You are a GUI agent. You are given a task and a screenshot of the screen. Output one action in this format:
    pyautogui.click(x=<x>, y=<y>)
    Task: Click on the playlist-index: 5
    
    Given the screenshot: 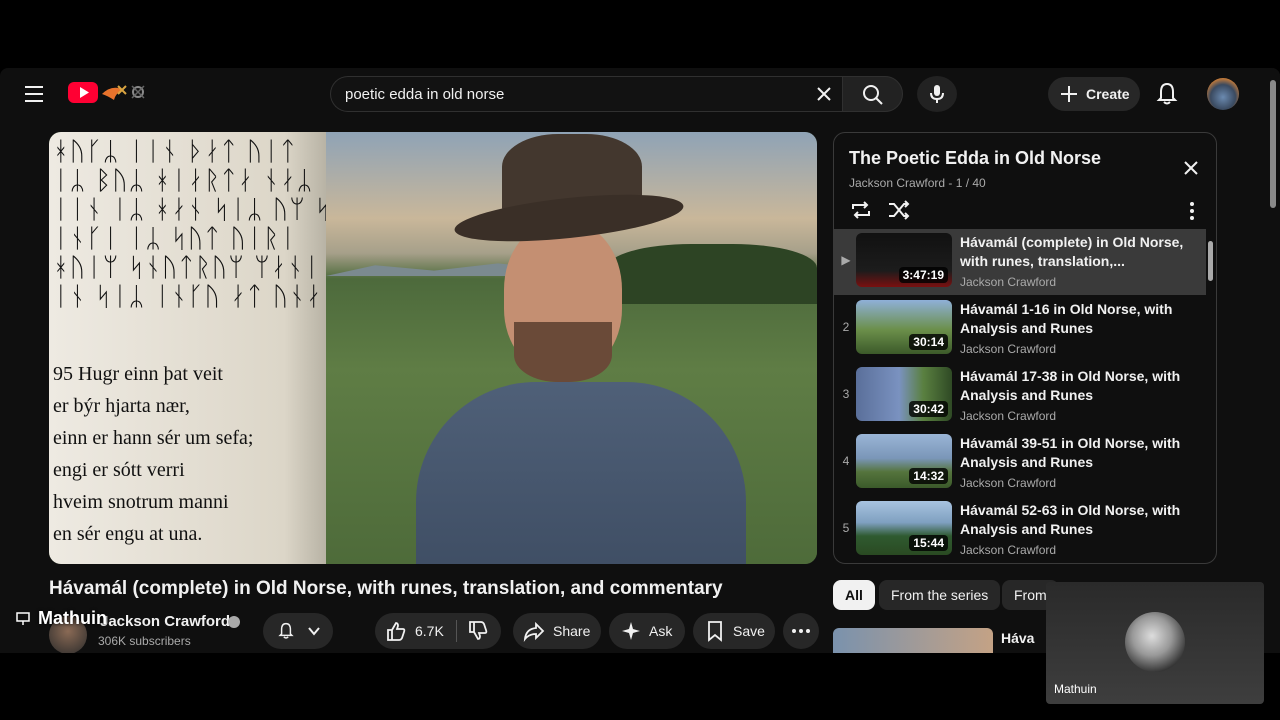 What is the action you would take?
    pyautogui.click(x=846, y=528)
    